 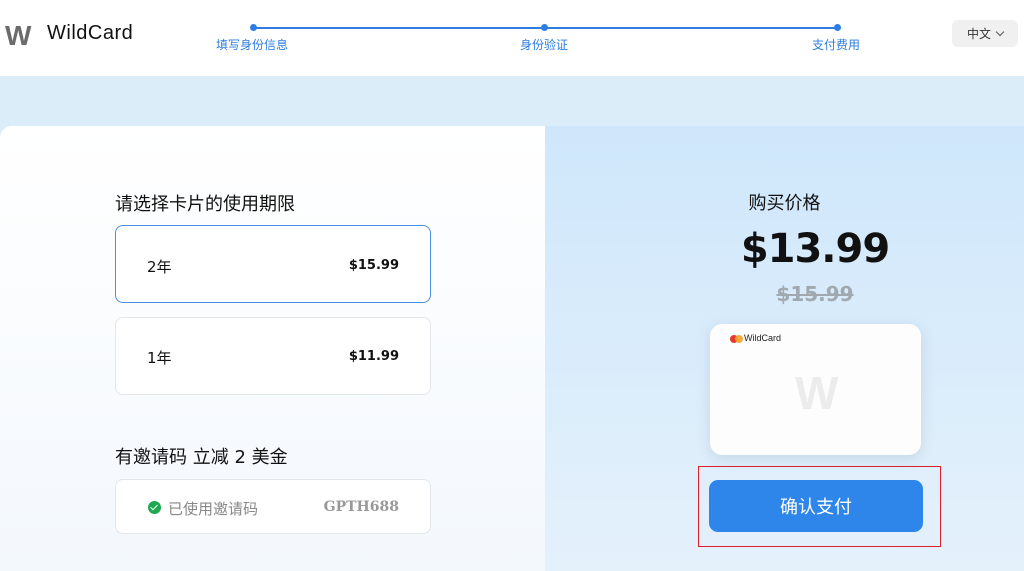 What do you see at coordinates (816, 393) in the screenshot?
I see `card-watermark-logo: W` at bounding box center [816, 393].